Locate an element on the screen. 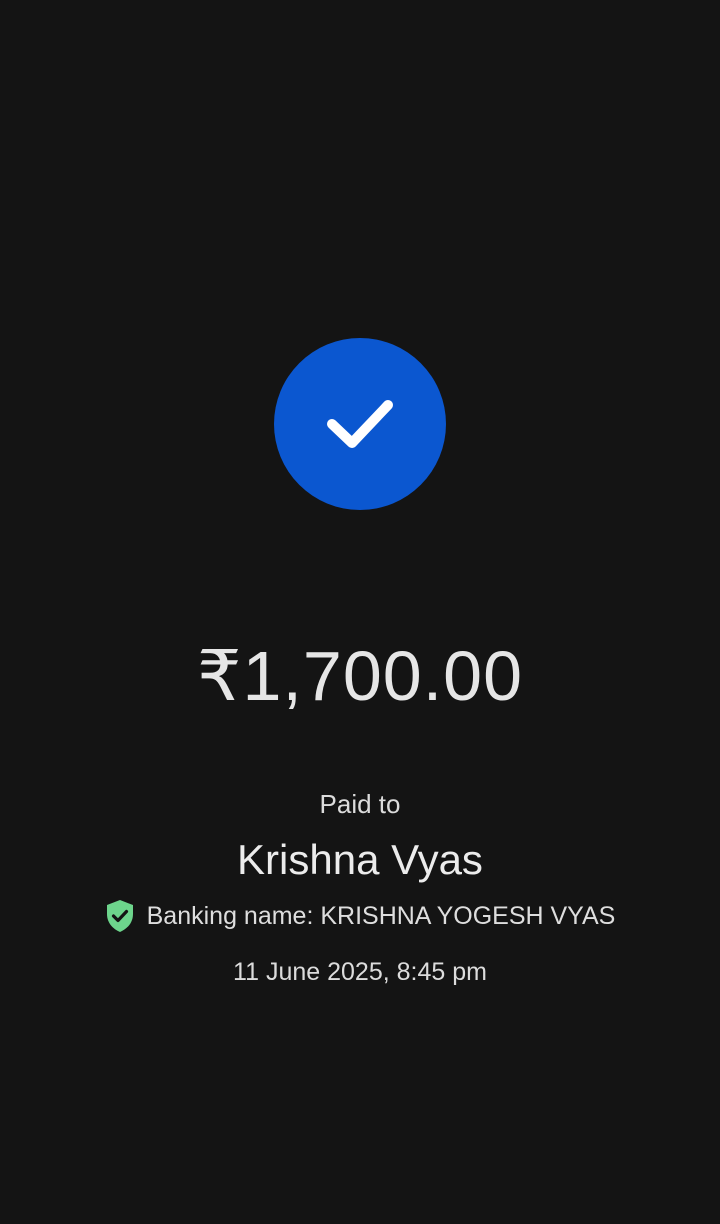  verified-shield-icon is located at coordinates (119, 916).